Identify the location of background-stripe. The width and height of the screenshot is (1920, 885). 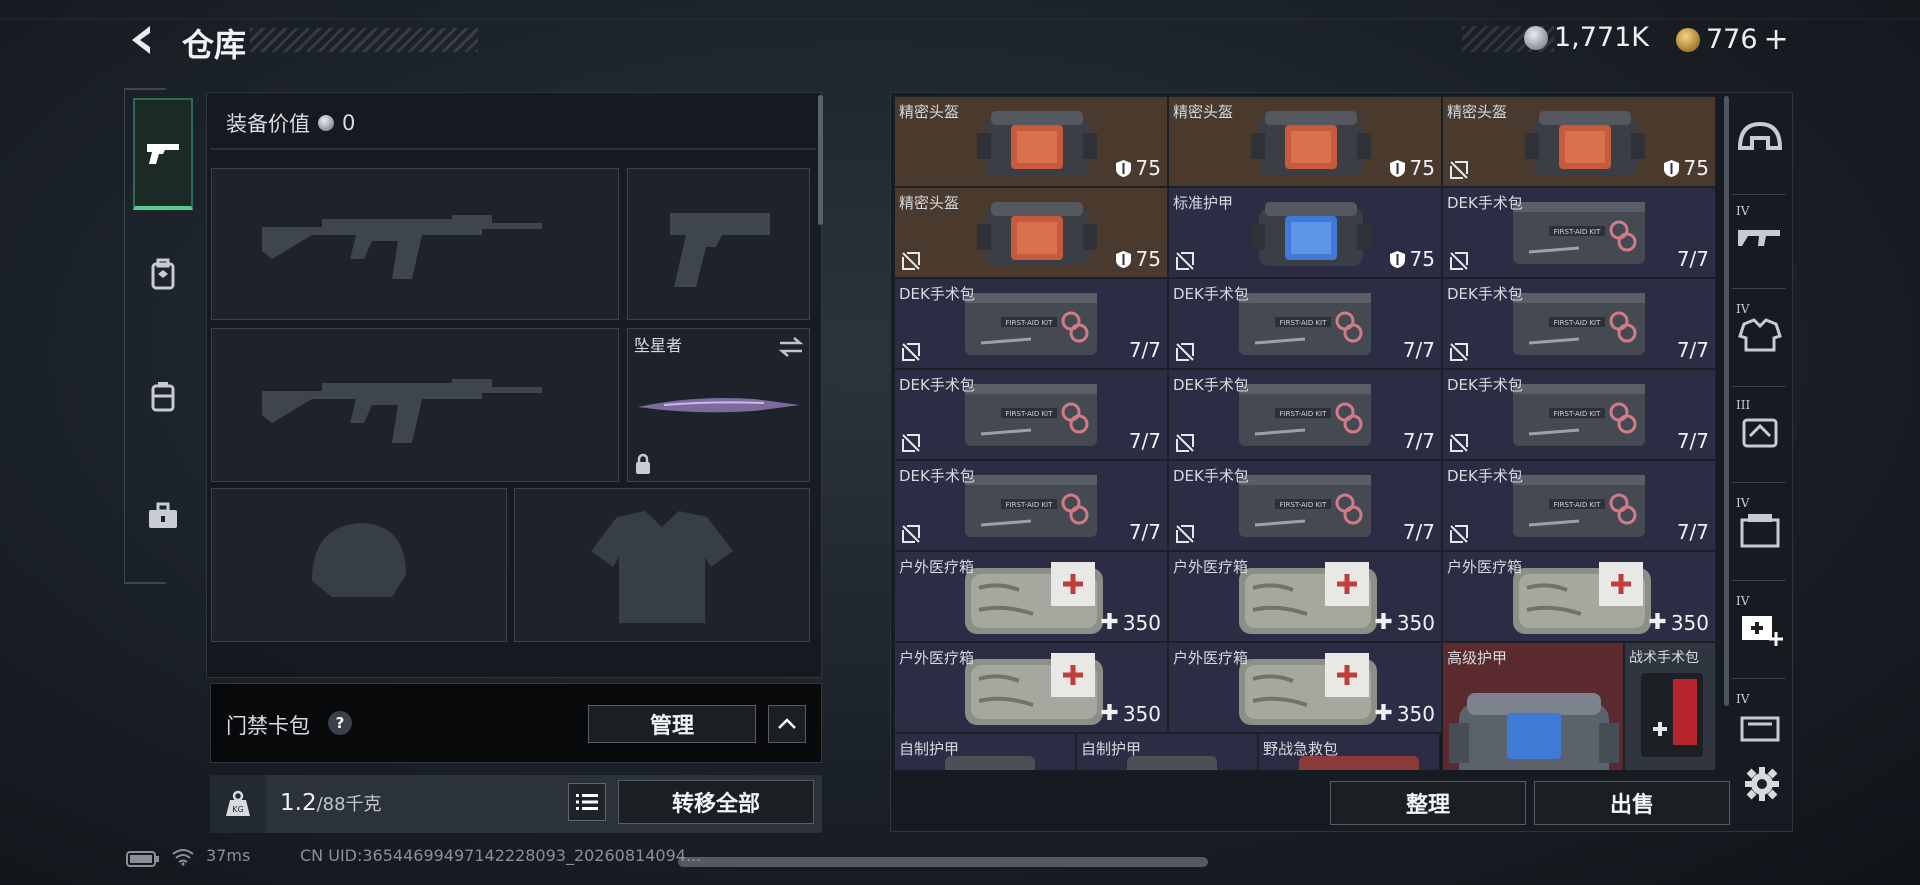
(960, 19).